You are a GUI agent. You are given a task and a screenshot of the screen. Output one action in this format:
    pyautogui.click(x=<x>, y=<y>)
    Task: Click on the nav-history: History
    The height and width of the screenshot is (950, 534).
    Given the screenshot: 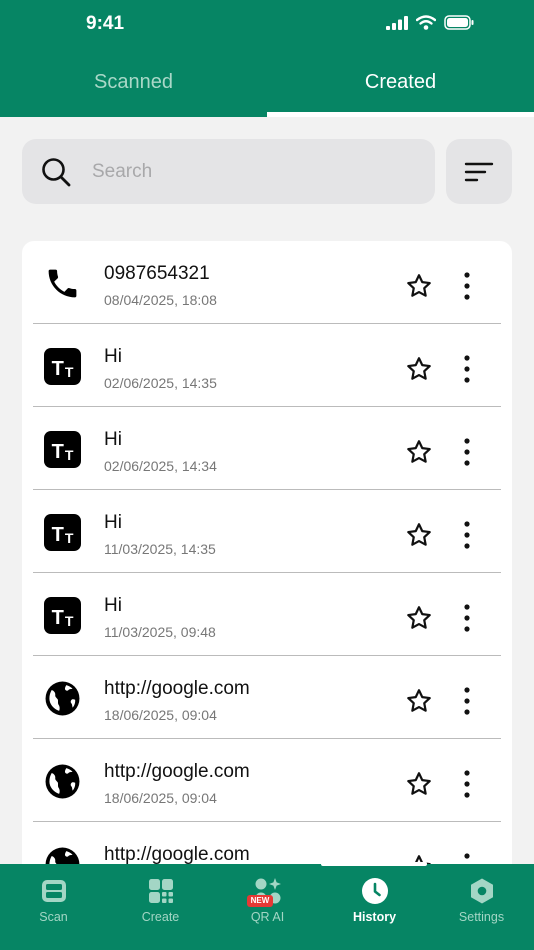 What is the action you would take?
    pyautogui.click(x=374, y=907)
    